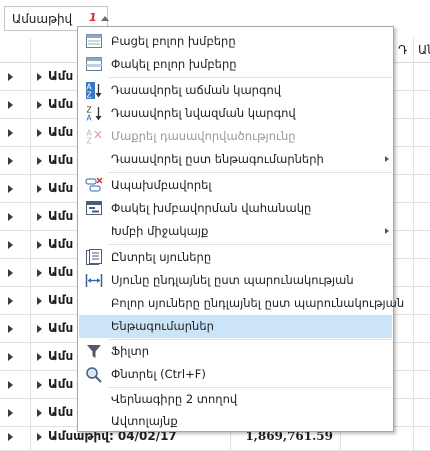 The height and width of the screenshot is (451, 430). What do you see at coordinates (235, 374) in the screenshot?
I see `menu-item-find: Փնտրել (Ctrl+F)` at bounding box center [235, 374].